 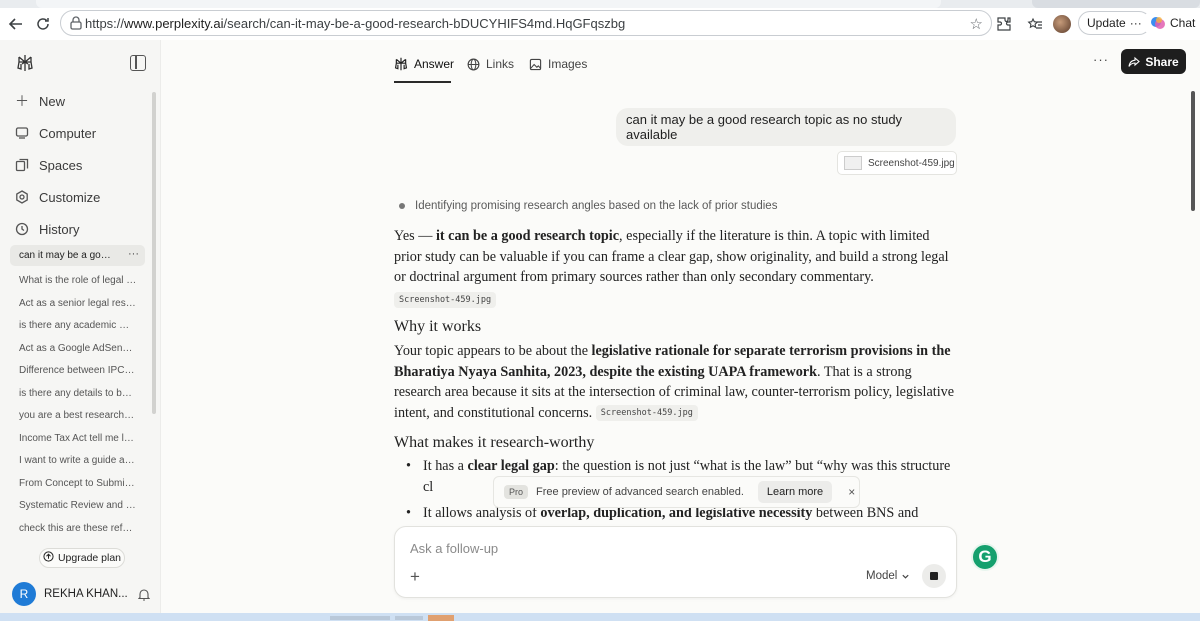 What do you see at coordinates (516, 492) in the screenshot?
I see `pro-badge: Pro` at bounding box center [516, 492].